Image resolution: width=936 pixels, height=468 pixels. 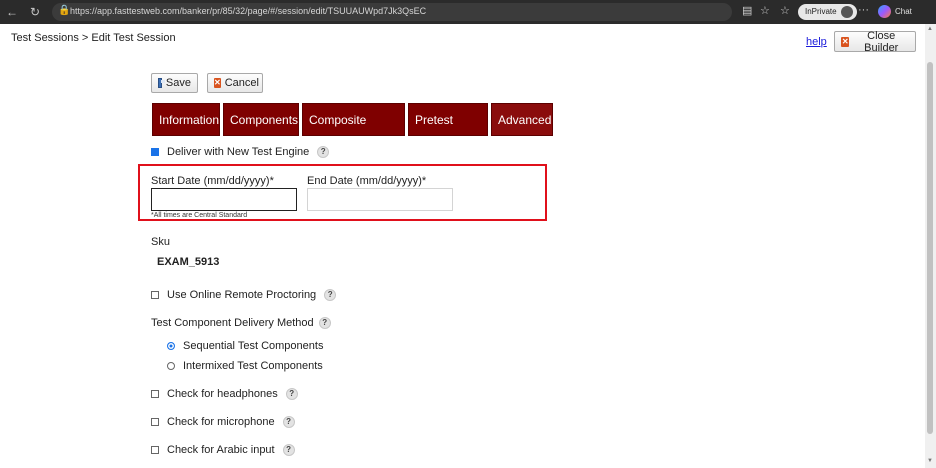 I want to click on microphone-checkbox, so click(x=155, y=422).